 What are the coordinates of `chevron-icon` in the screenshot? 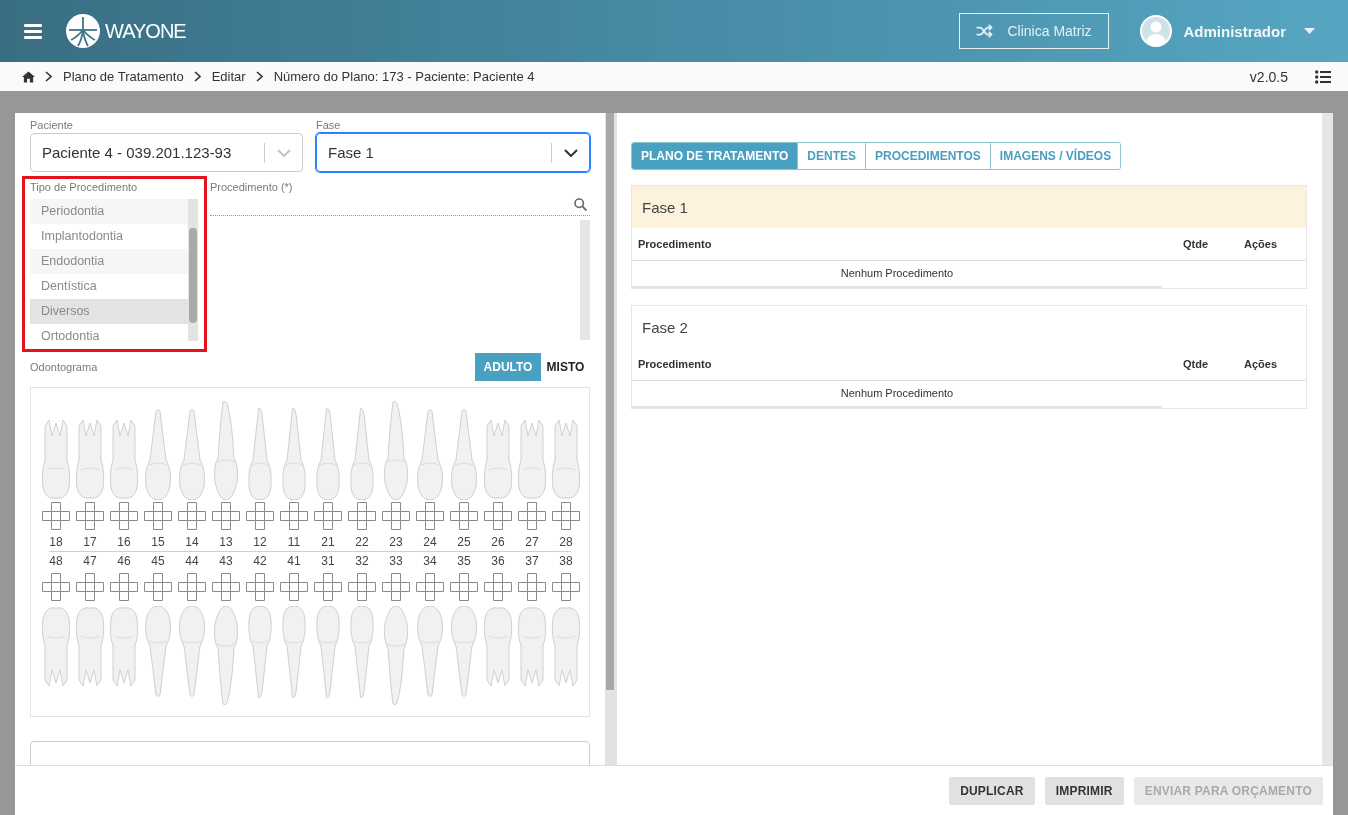 It's located at (571, 152).